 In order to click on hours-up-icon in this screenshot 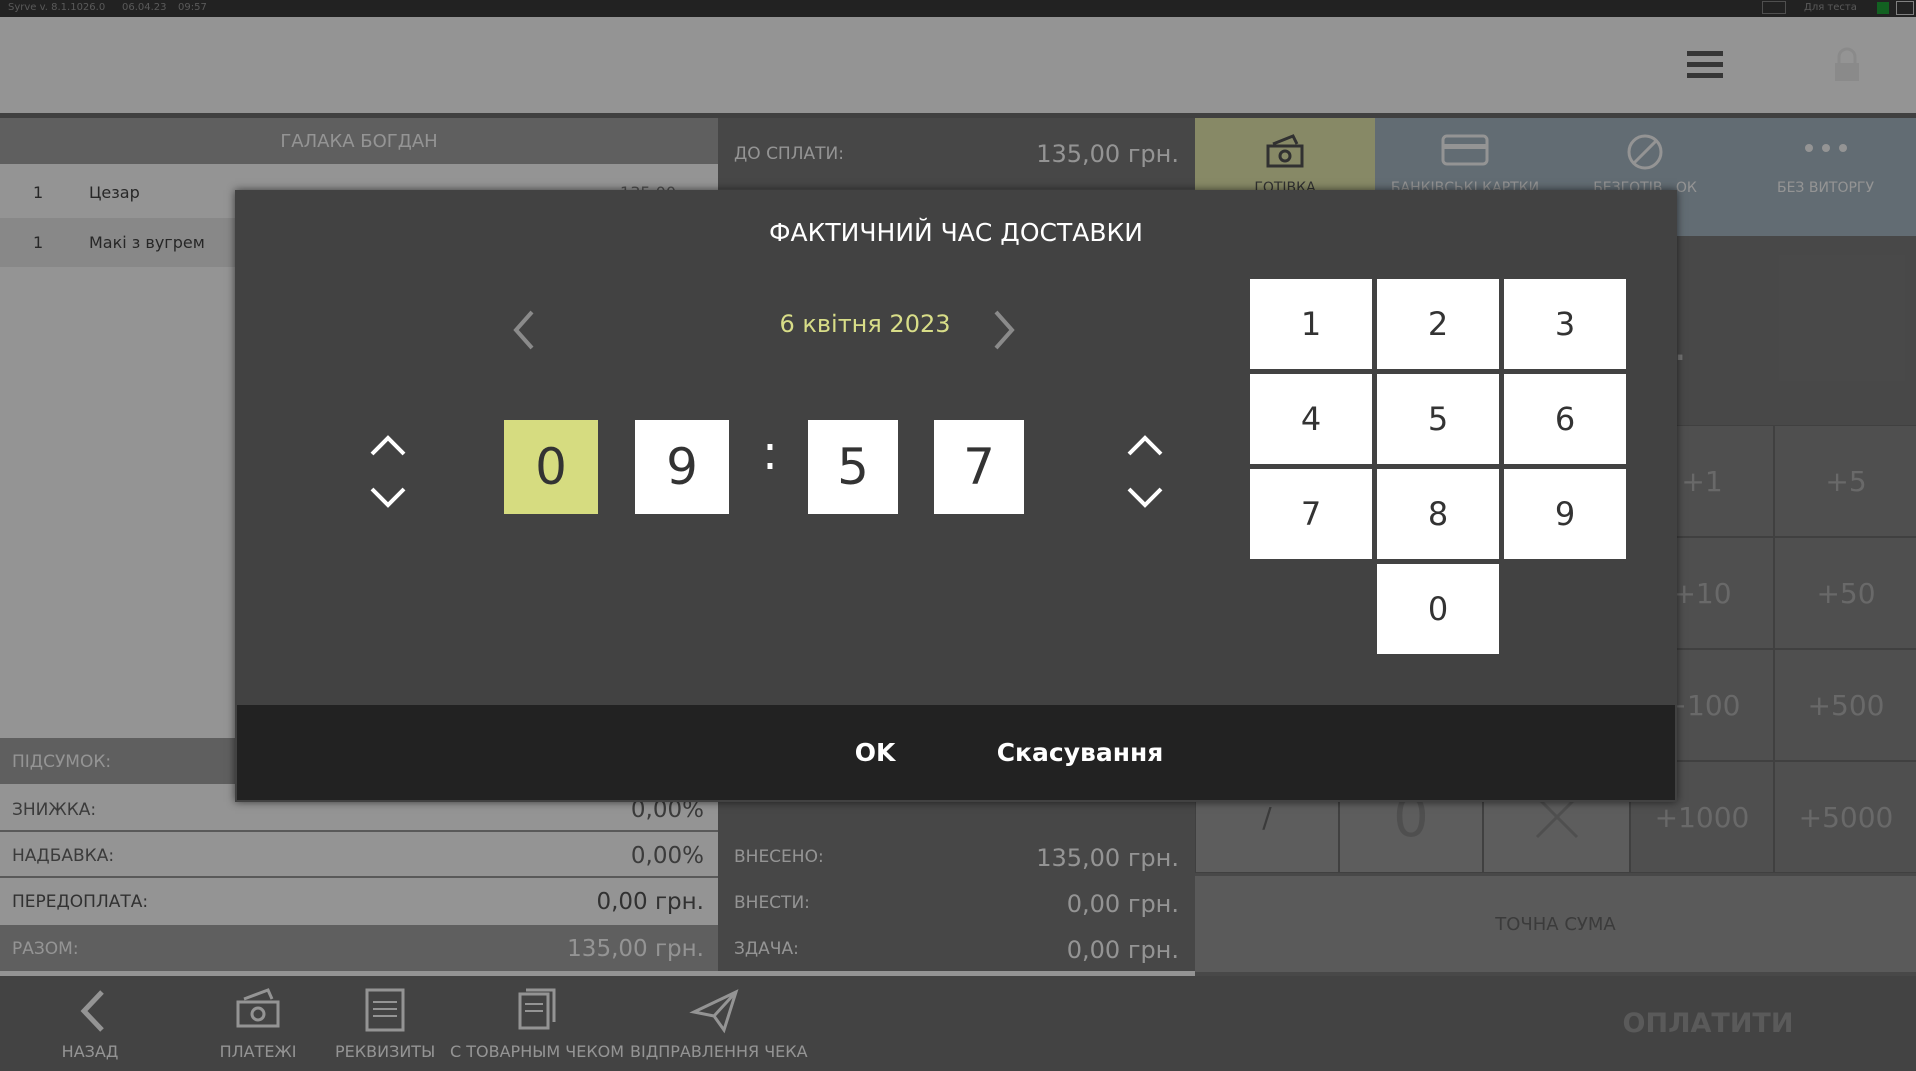, I will do `click(388, 445)`.